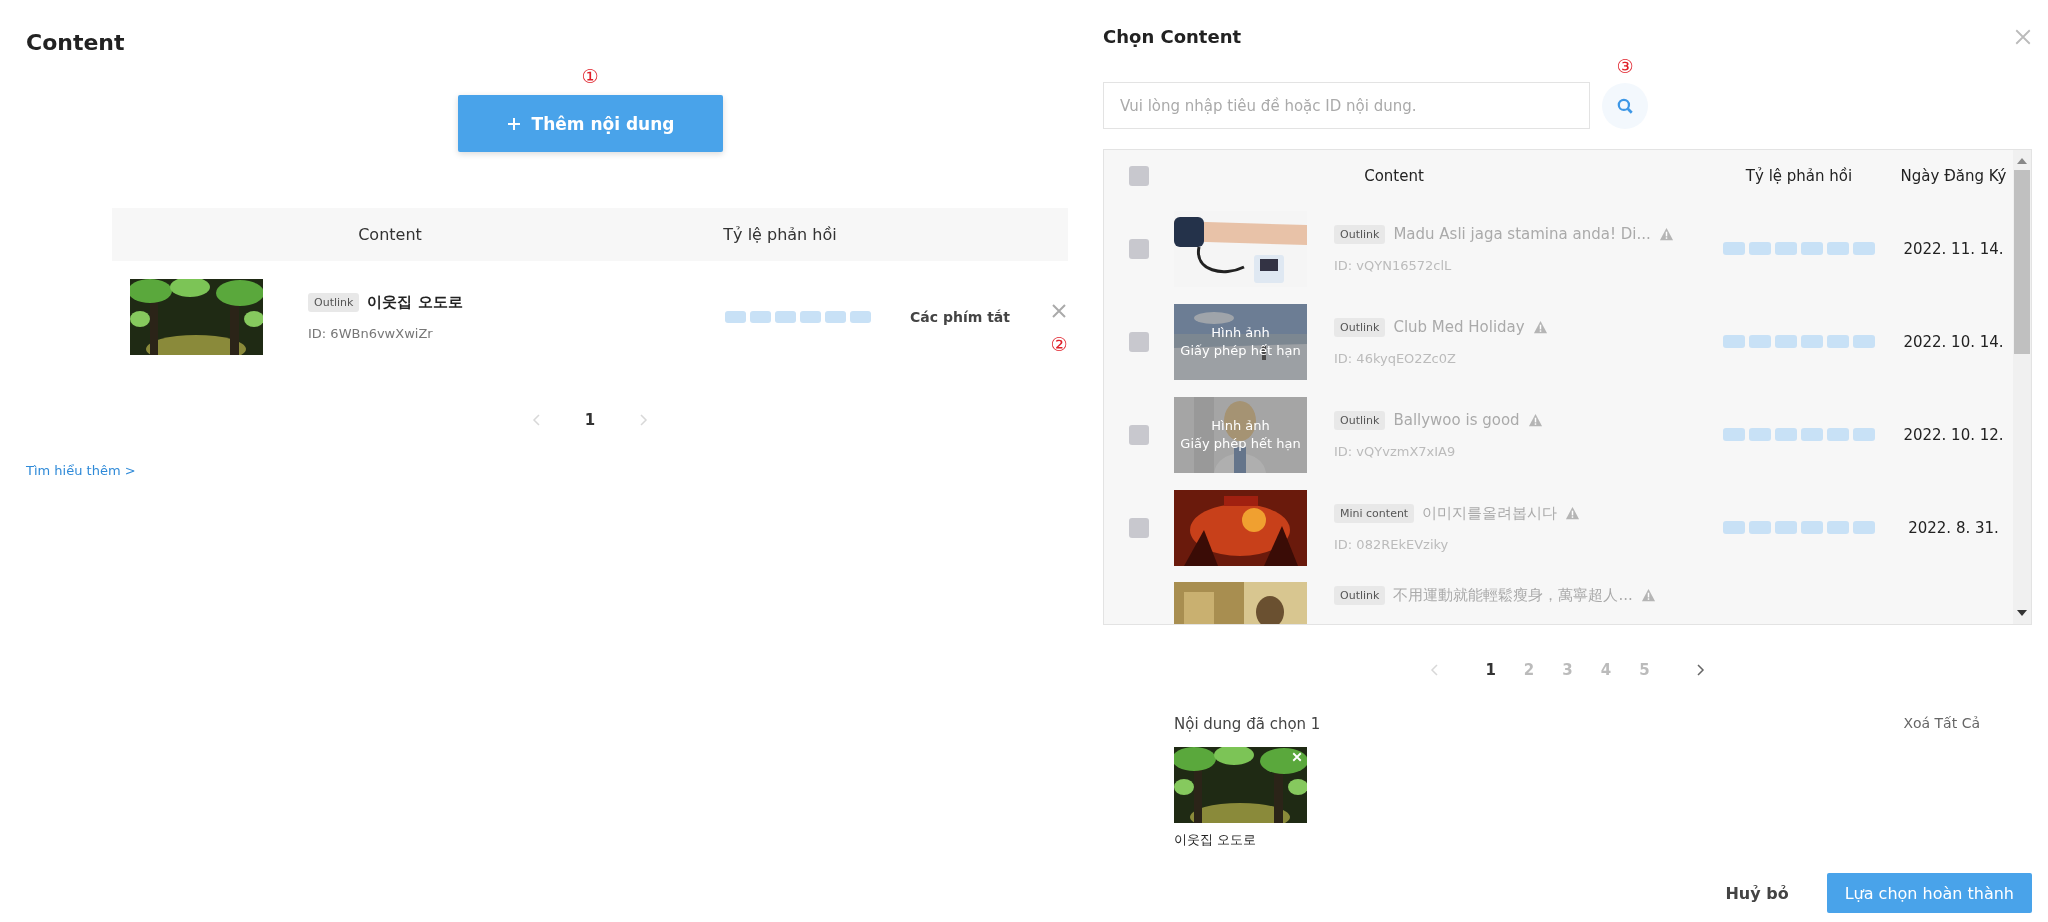 This screenshot has width=2048, height=922. I want to click on content-title: Club Med Holiday, so click(1459, 327).